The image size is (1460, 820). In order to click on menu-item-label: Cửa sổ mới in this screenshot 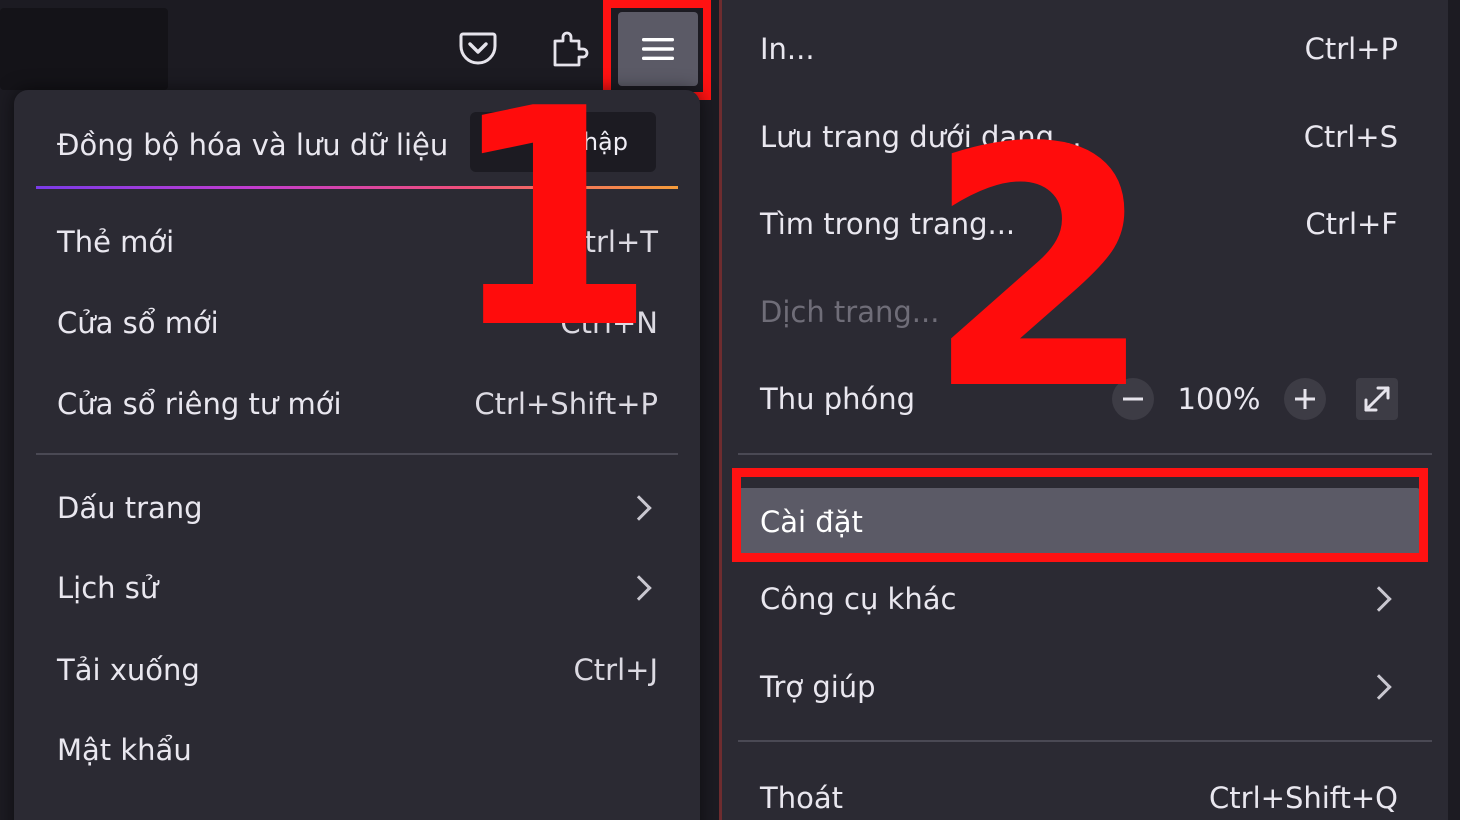, I will do `click(138, 323)`.